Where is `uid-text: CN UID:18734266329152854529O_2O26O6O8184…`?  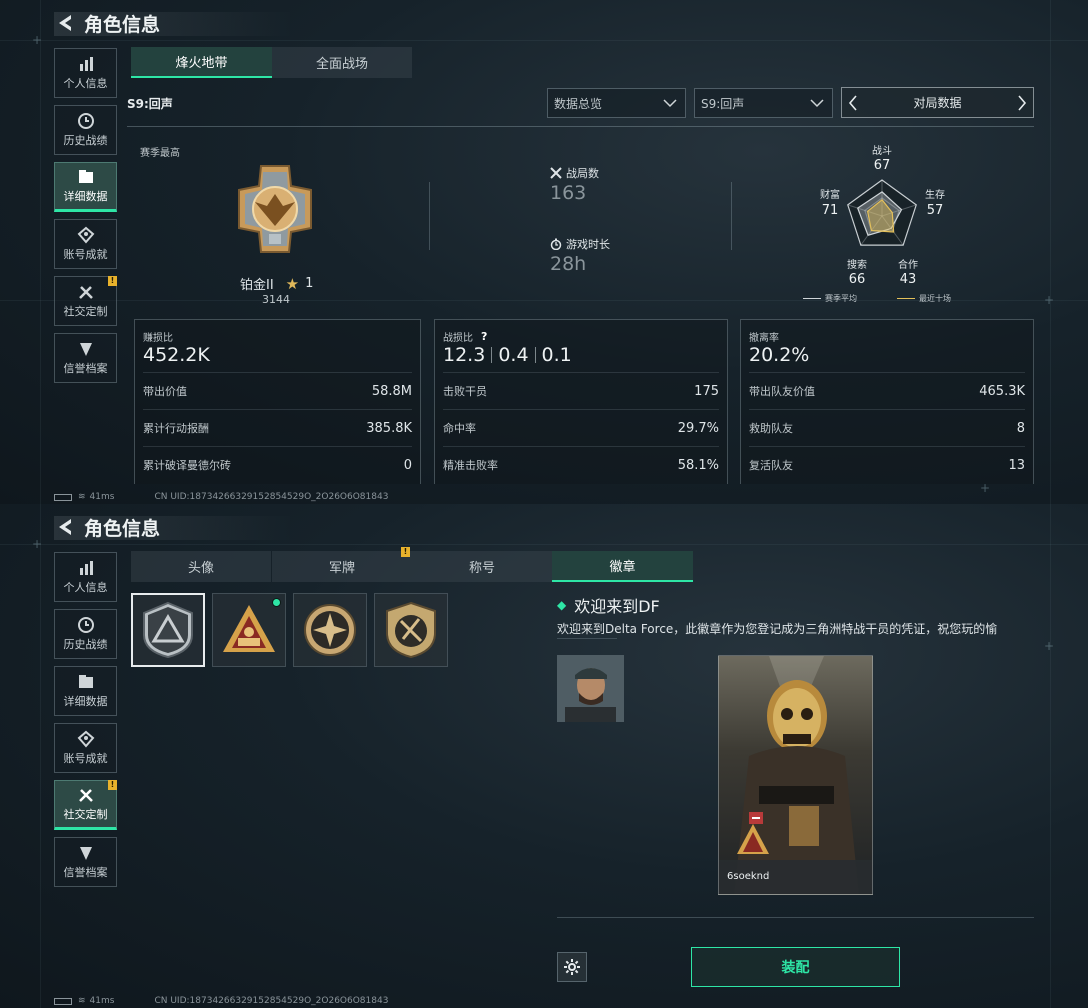 uid-text: CN UID:18734266329152854529O_2O26O6O8184… is located at coordinates (271, 497).